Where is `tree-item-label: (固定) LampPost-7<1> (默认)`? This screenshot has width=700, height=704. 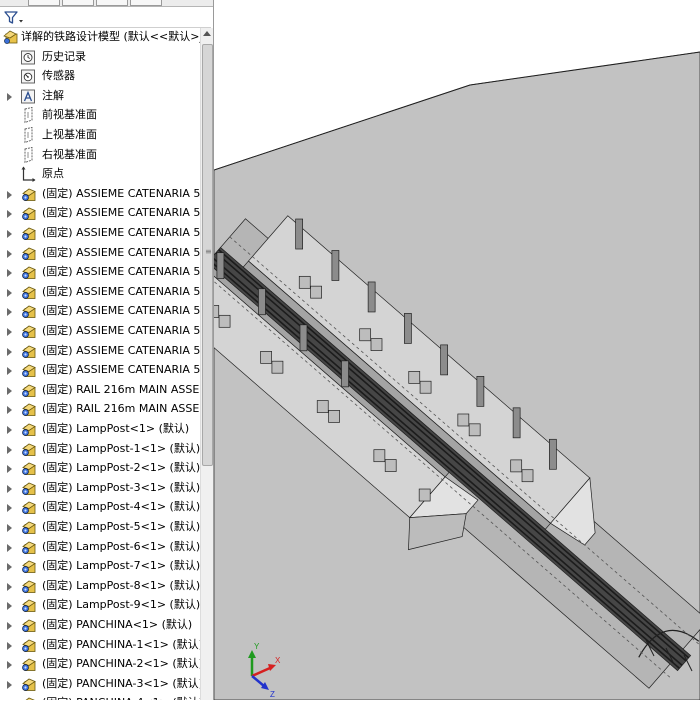
tree-item-label: (固定) LampPost-7<1> (默认) is located at coordinates (121, 566).